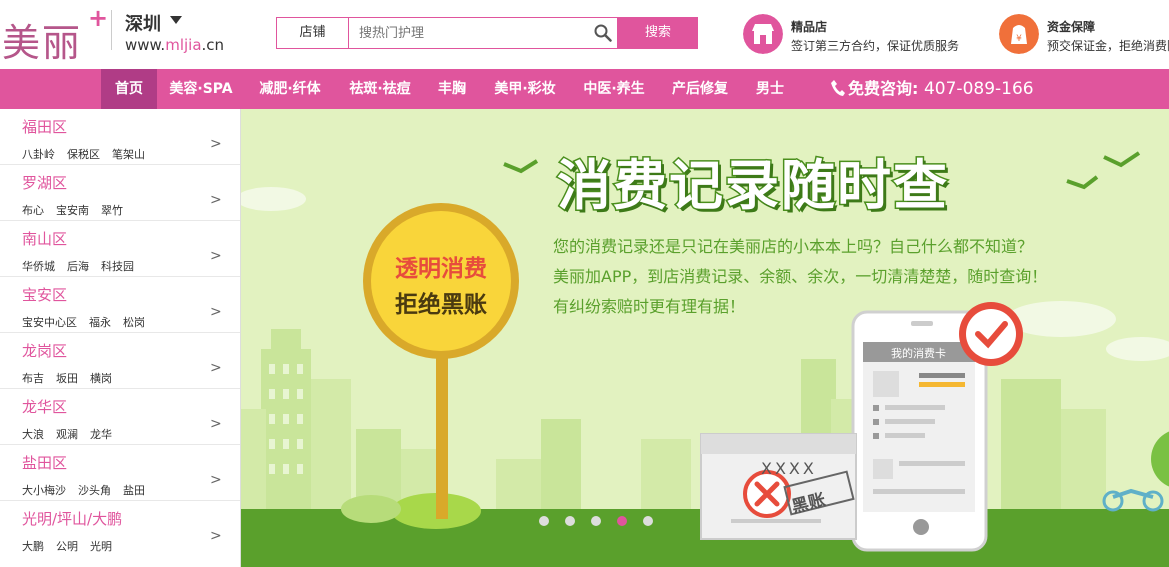 The width and height of the screenshot is (1169, 567). I want to click on header-divider, so click(111, 30).